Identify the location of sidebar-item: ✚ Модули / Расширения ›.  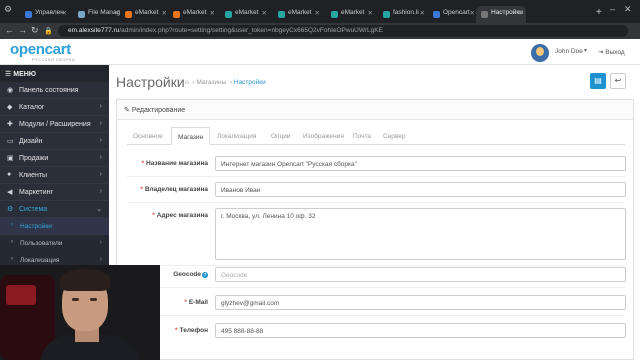
(54, 124).